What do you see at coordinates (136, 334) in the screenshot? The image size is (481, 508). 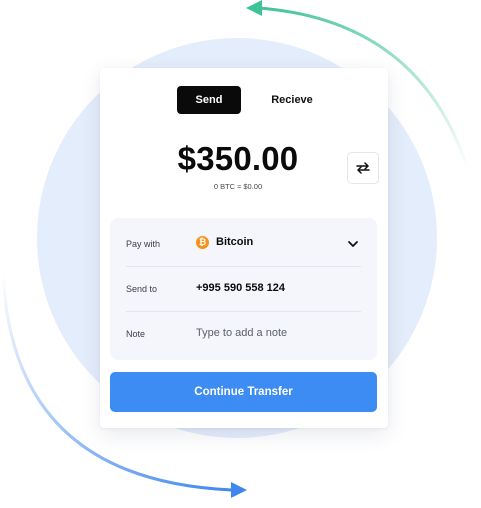 I see `note-label: Note` at bounding box center [136, 334].